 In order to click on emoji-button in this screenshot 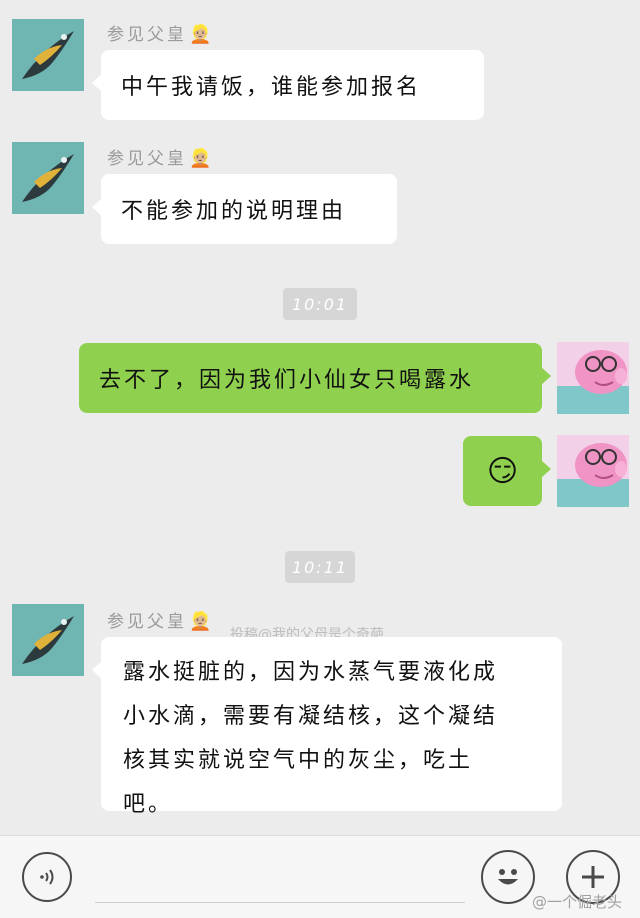, I will do `click(508, 877)`.